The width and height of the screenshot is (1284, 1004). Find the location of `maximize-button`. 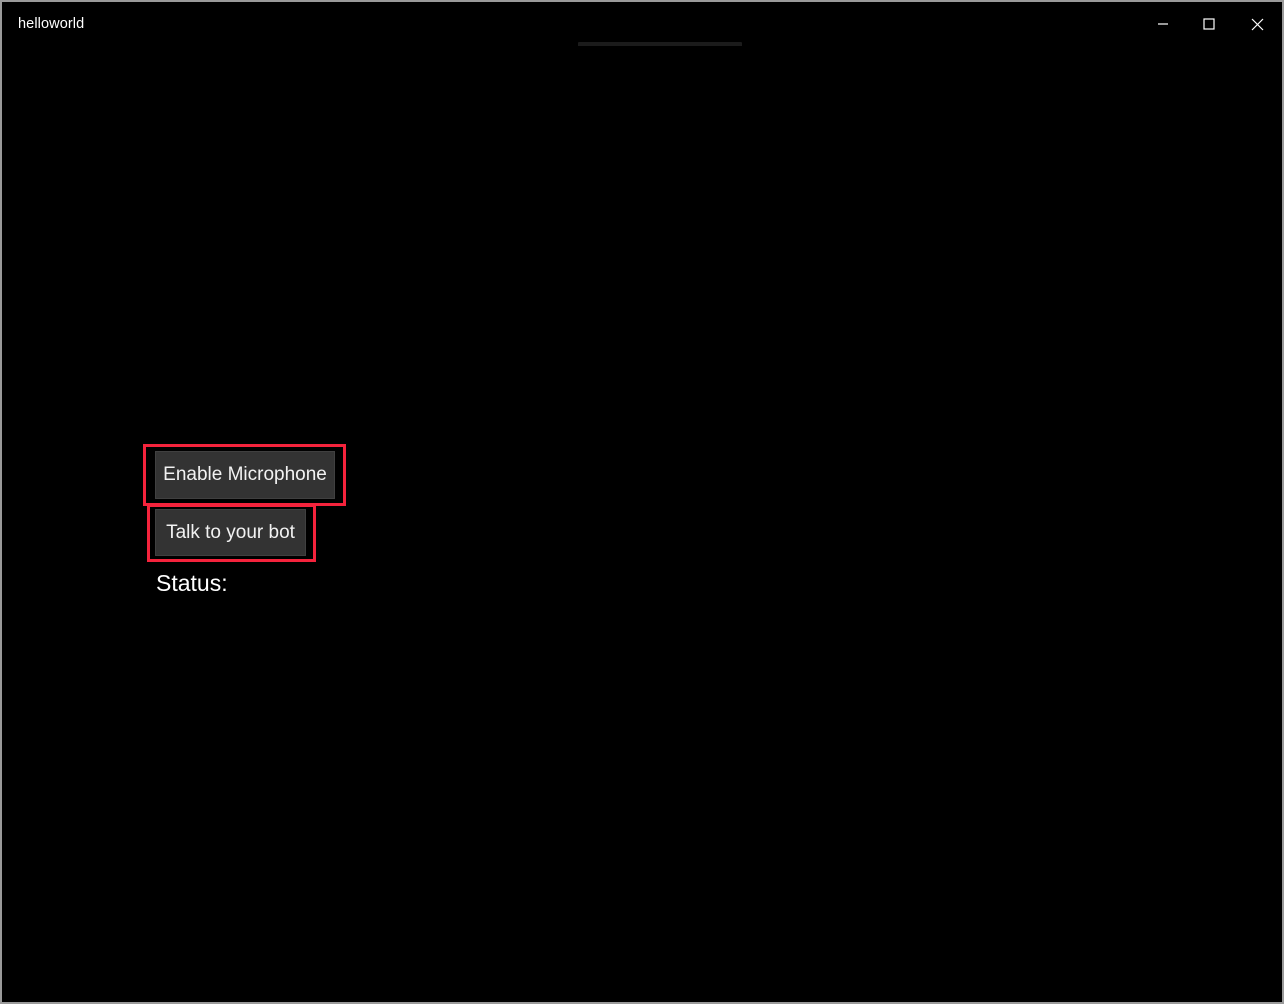

maximize-button is located at coordinates (1209, 24).